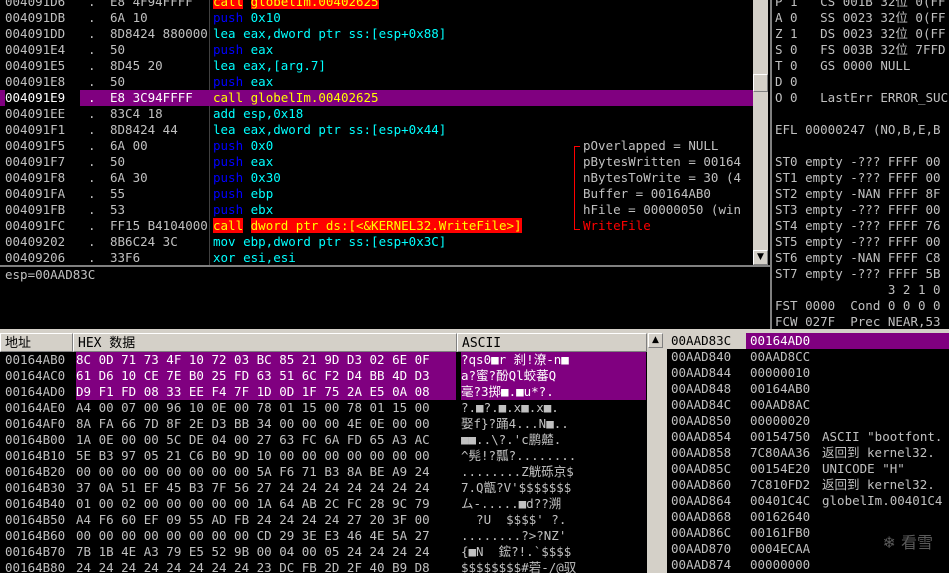 Image resolution: width=949 pixels, height=573 pixels. What do you see at coordinates (144, 129) in the screenshot?
I see `instruction-bytes: 8D8424 44` at bounding box center [144, 129].